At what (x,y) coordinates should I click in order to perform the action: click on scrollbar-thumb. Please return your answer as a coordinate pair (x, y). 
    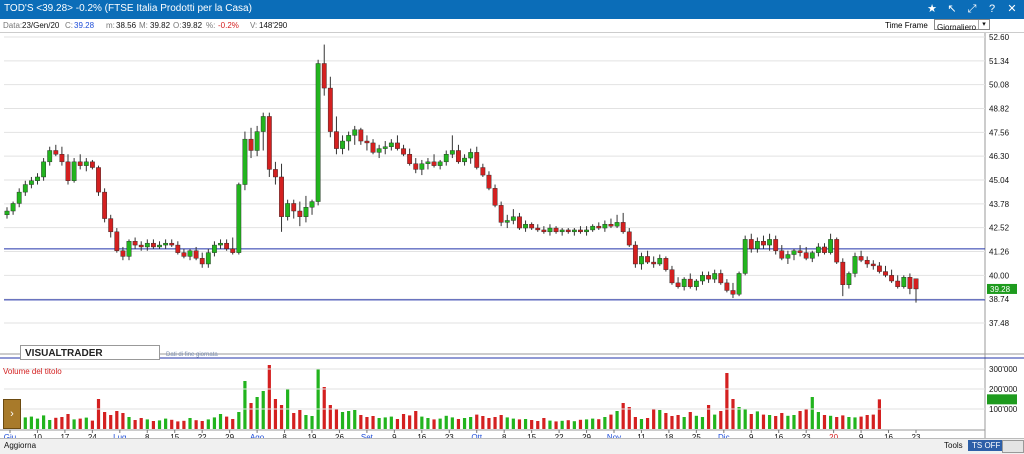
    Looking at the image, I should click on (1013, 446).